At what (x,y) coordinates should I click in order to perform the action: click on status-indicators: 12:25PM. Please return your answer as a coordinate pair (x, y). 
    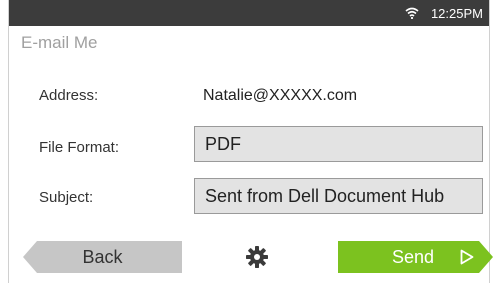
    Looking at the image, I should click on (444, 13).